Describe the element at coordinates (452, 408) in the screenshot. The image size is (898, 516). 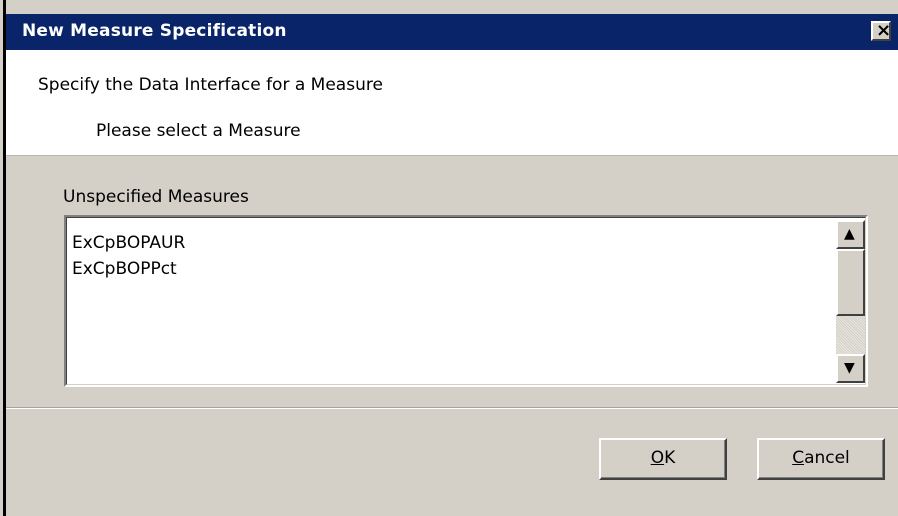
I see `button-divider` at that location.